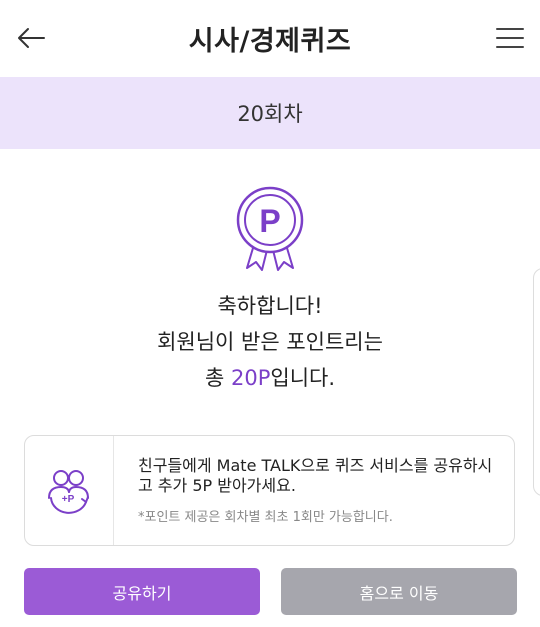 The width and height of the screenshot is (540, 627). I want to click on share-button: 공유하기, so click(142, 591).